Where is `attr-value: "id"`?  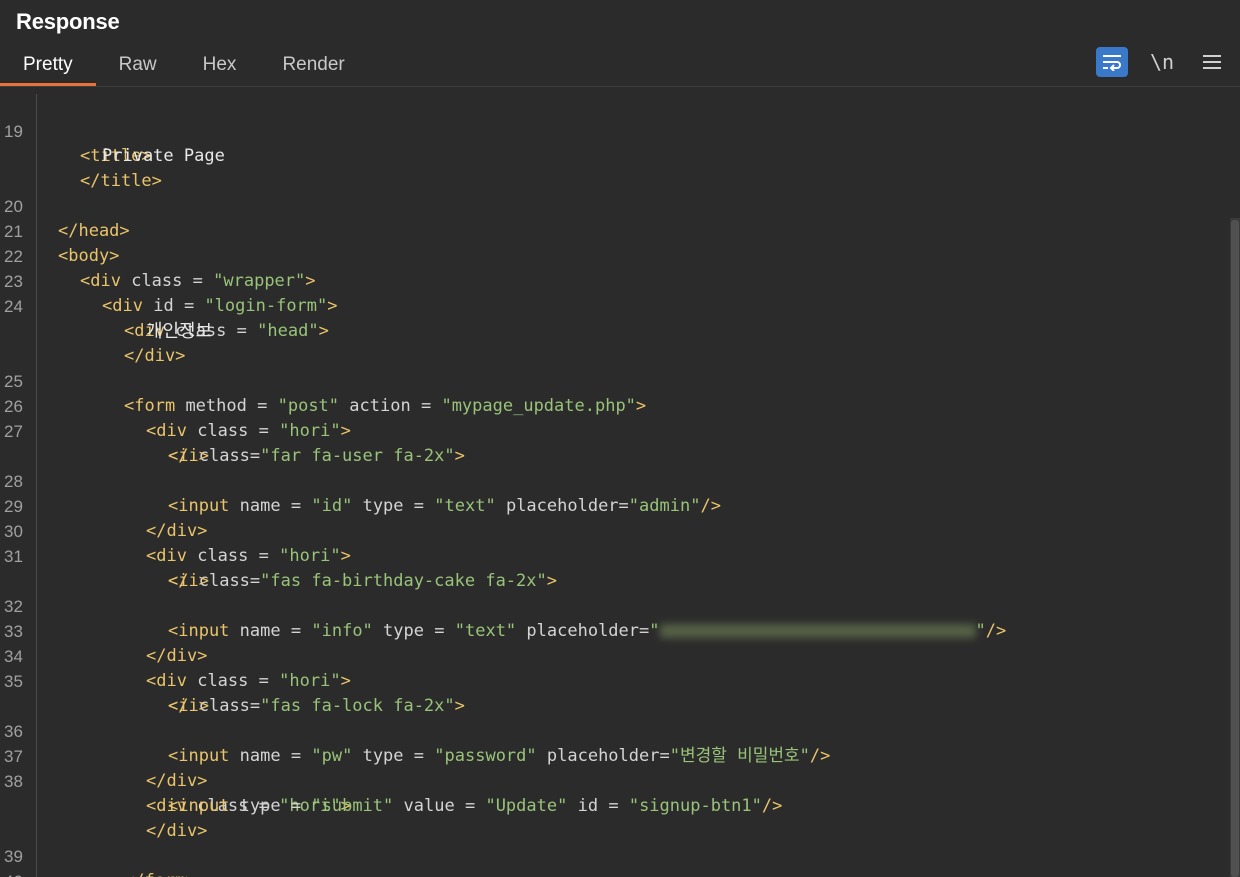 attr-value: "id" is located at coordinates (332, 506).